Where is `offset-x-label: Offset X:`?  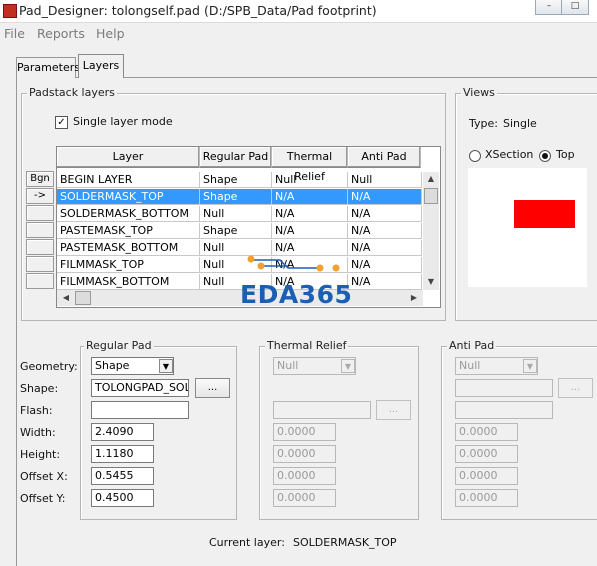 offset-x-label: Offset X: is located at coordinates (44, 476).